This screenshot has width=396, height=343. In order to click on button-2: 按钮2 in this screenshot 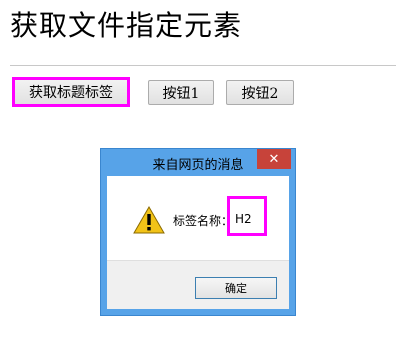, I will do `click(260, 92)`.